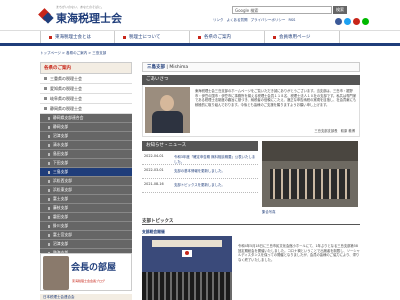 The width and height of the screenshot is (400, 300). I want to click on facebook-icon, so click(338, 21).